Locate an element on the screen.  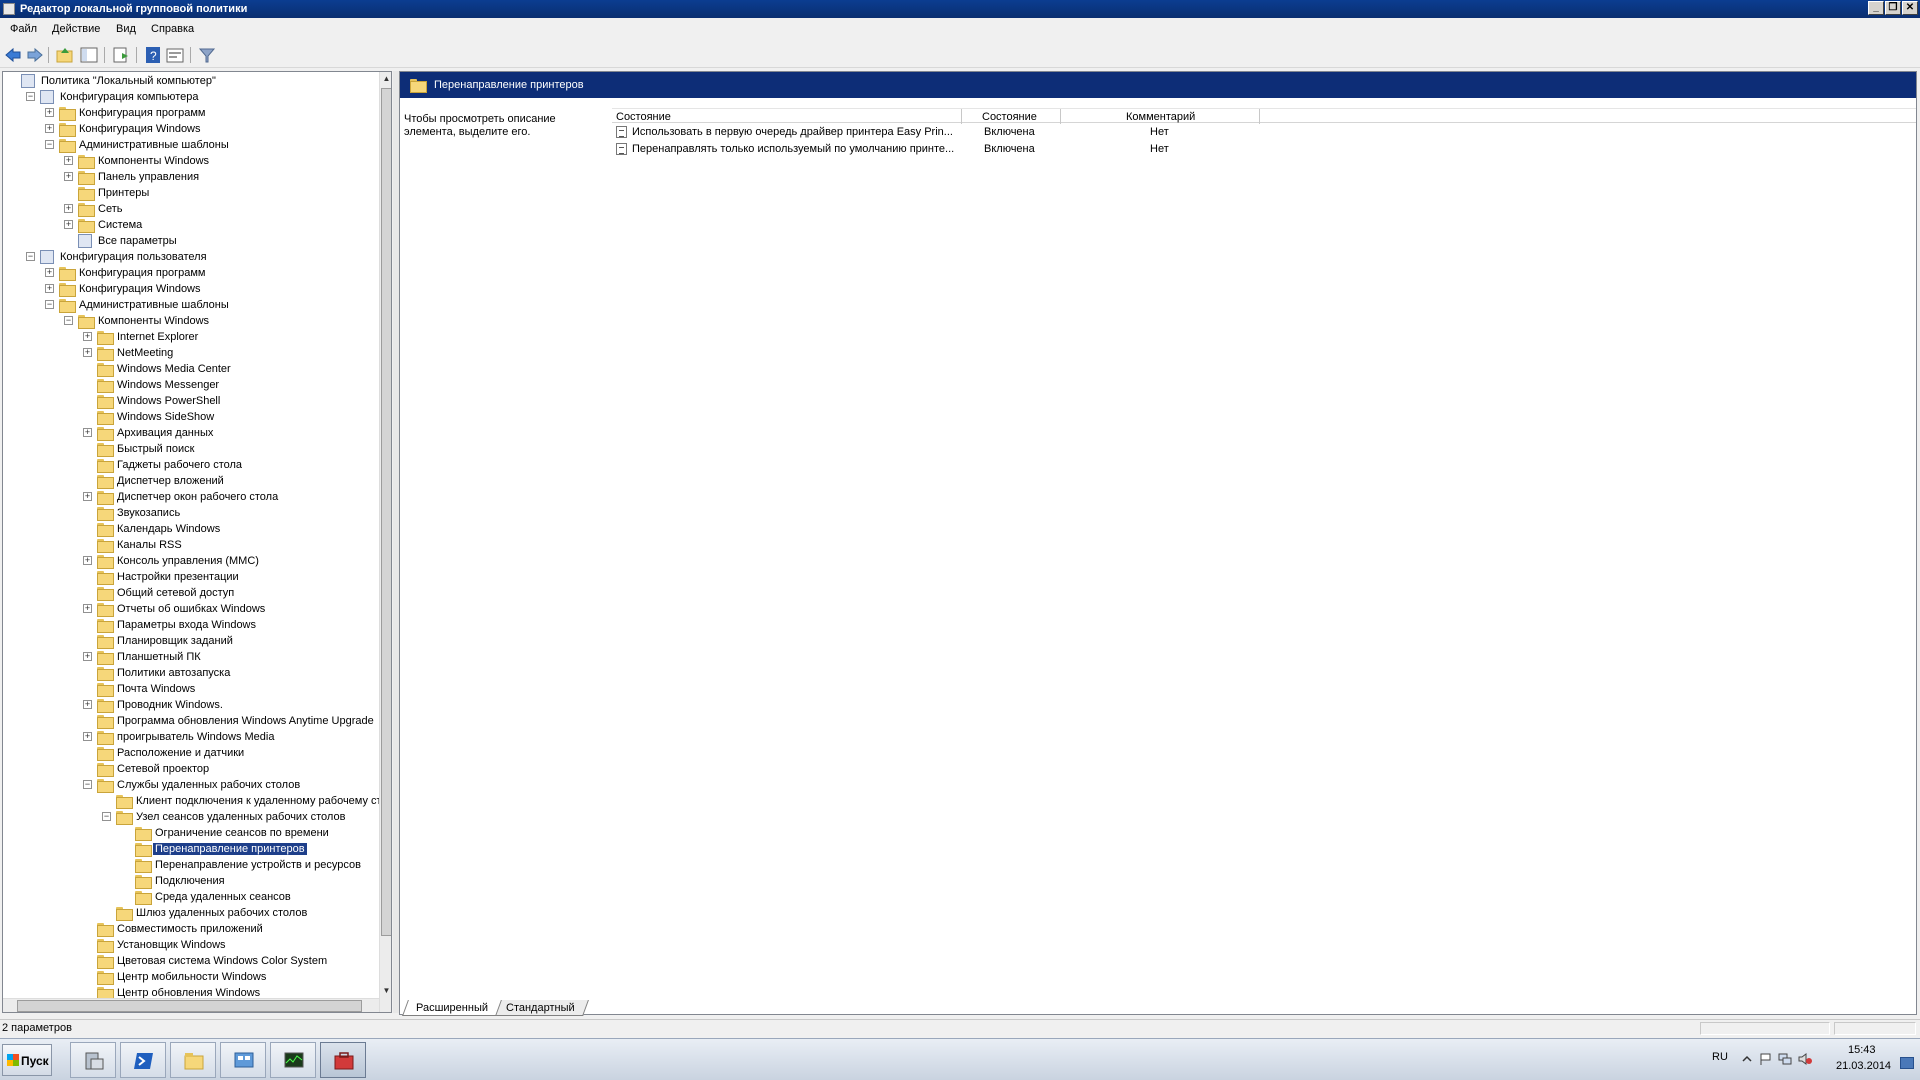
column-header-name: Состояние is located at coordinates (643, 117).